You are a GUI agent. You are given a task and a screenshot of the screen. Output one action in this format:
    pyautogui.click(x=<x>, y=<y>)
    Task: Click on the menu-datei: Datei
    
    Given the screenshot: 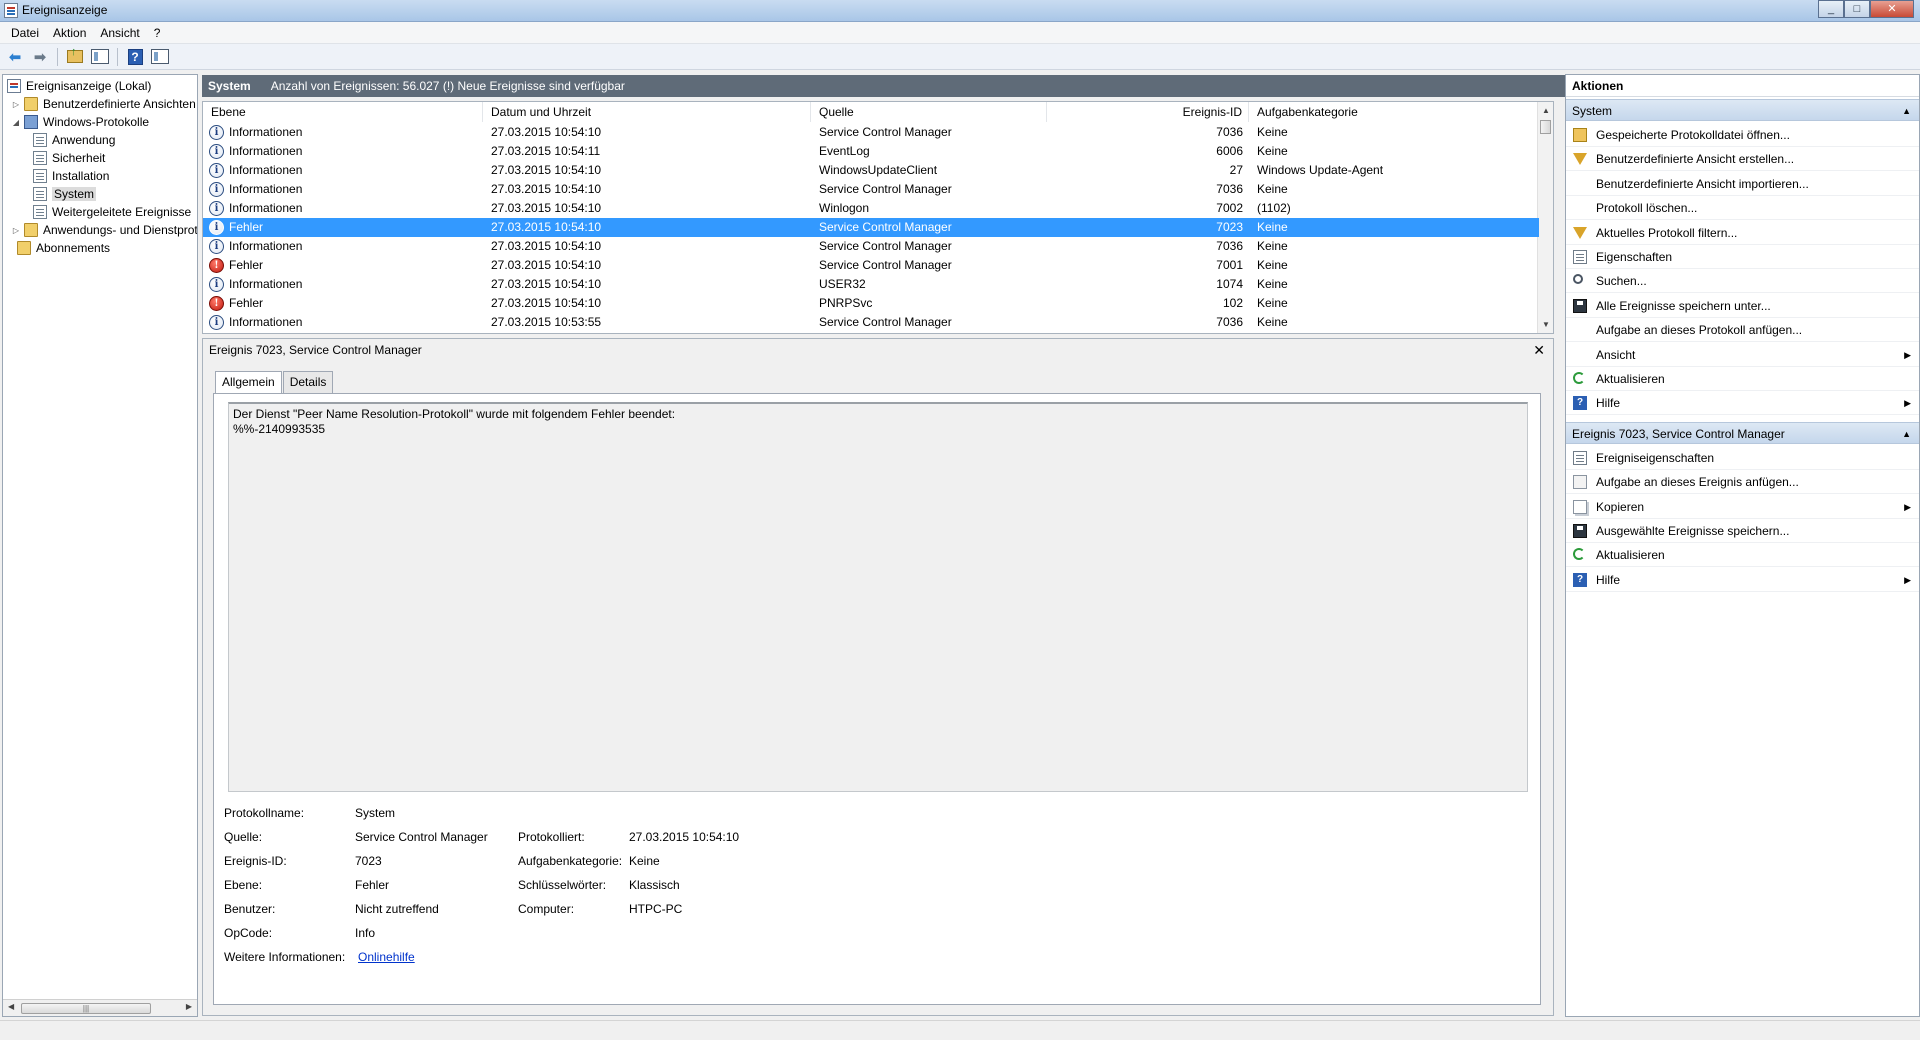 What is the action you would take?
    pyautogui.click(x=25, y=33)
    